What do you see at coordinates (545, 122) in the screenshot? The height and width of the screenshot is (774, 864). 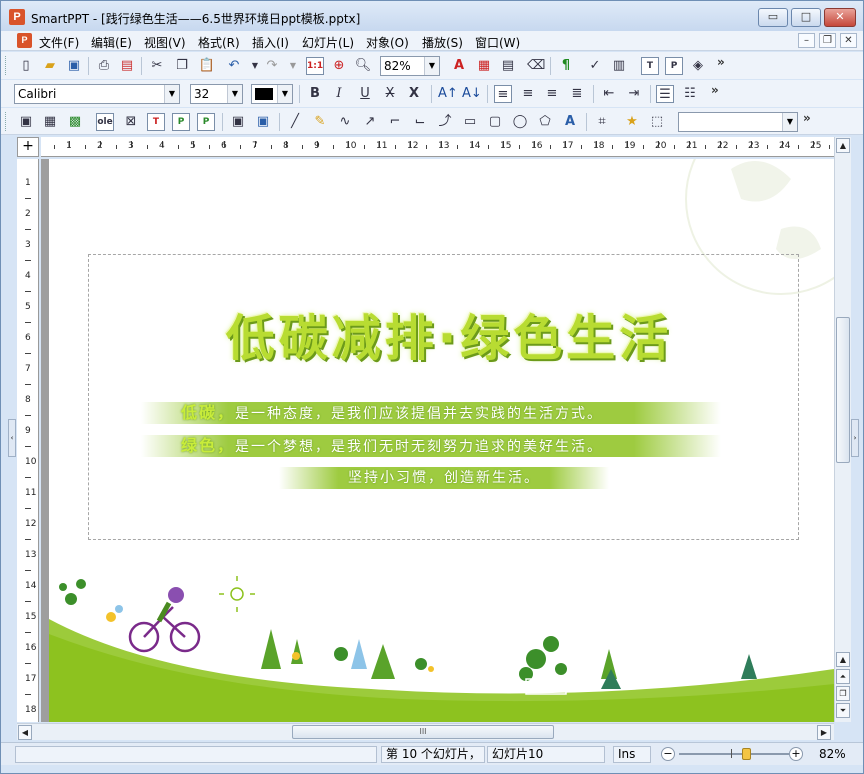 I see `shapes-icon: ⬠` at bounding box center [545, 122].